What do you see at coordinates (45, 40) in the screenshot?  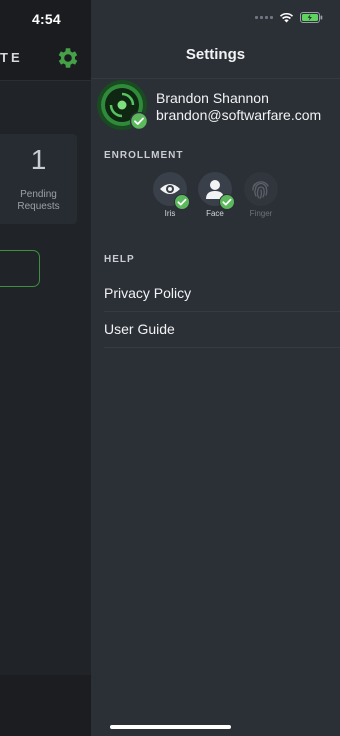 I see `background-header: 4:54 TE` at bounding box center [45, 40].